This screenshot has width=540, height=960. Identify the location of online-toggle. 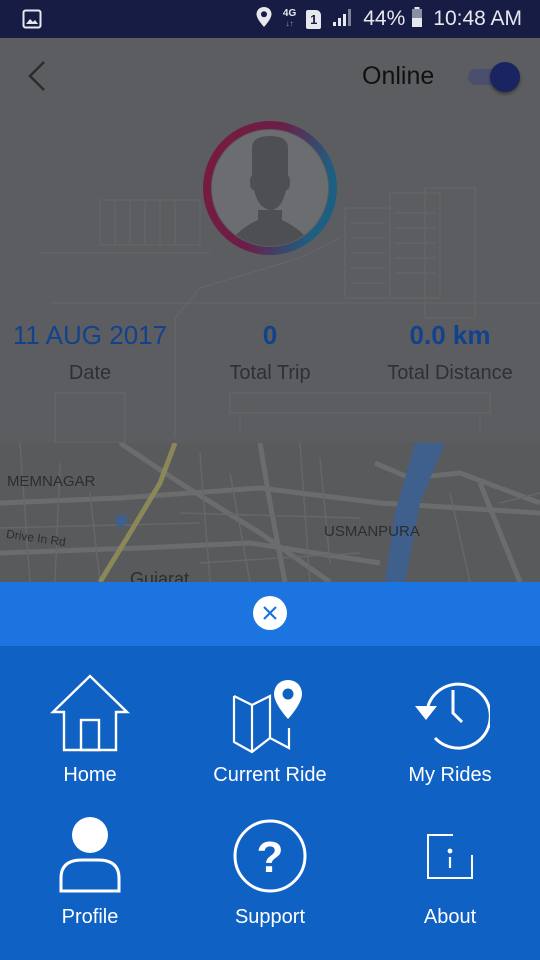
(494, 77).